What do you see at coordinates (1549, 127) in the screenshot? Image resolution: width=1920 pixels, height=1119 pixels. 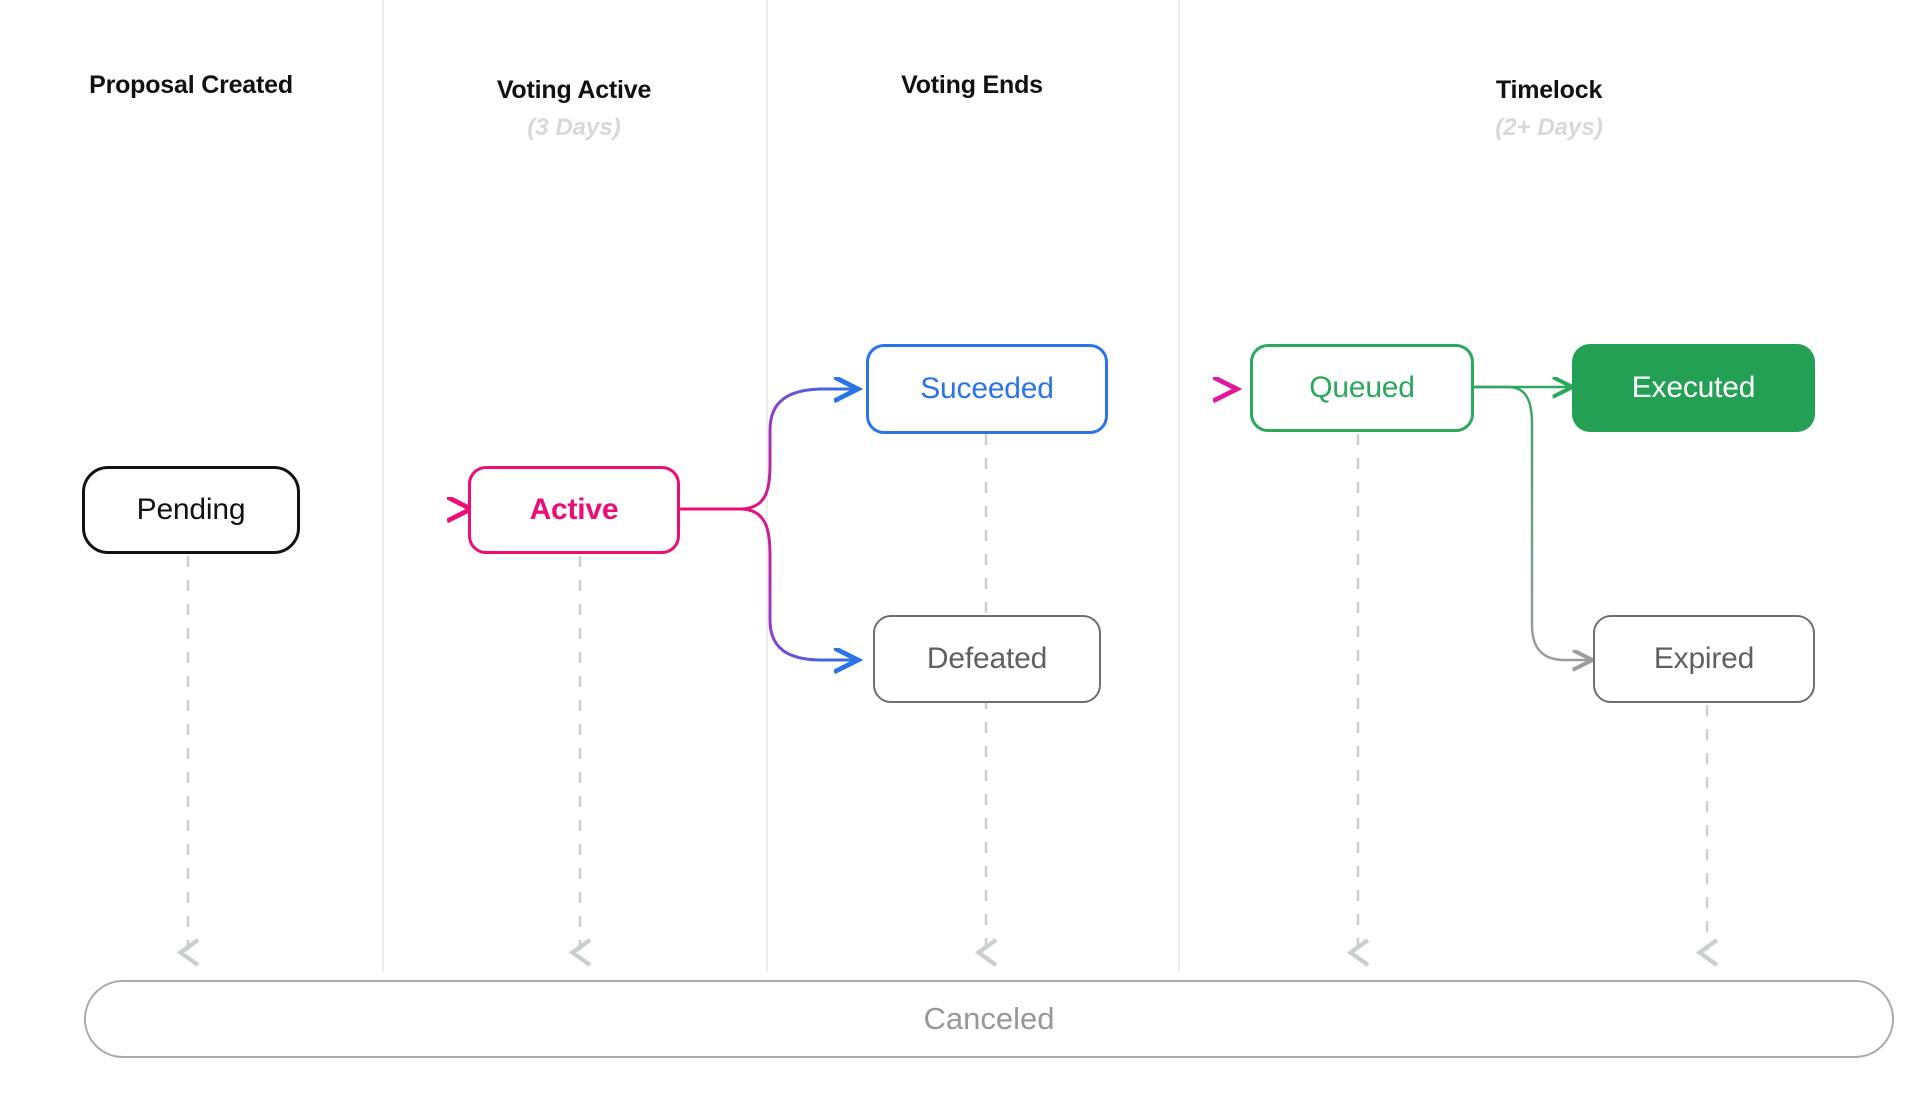 I see `phase-duration: (2+ Days)` at bounding box center [1549, 127].